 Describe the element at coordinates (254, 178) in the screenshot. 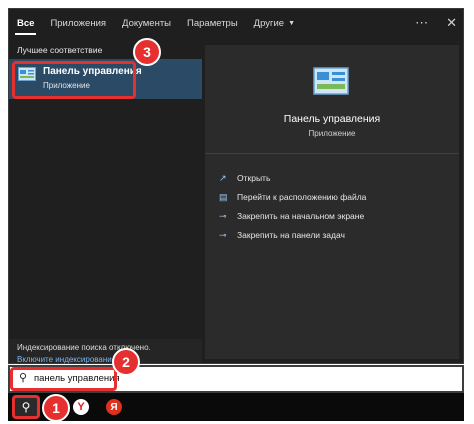

I see `action-open-label: Открыть` at that location.